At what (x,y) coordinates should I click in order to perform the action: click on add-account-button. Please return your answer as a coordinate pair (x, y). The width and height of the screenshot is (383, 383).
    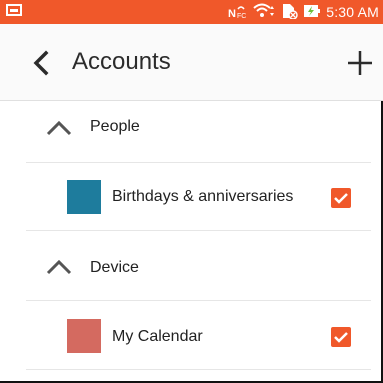
    Looking at the image, I should click on (360, 63).